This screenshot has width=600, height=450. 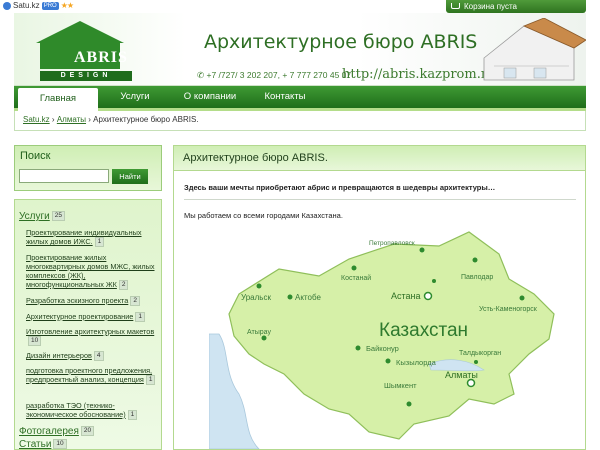 What do you see at coordinates (91, 301) in the screenshot?
I see `sidebar-item-sketch-project: Разработка эскизного проекта 2` at bounding box center [91, 301].